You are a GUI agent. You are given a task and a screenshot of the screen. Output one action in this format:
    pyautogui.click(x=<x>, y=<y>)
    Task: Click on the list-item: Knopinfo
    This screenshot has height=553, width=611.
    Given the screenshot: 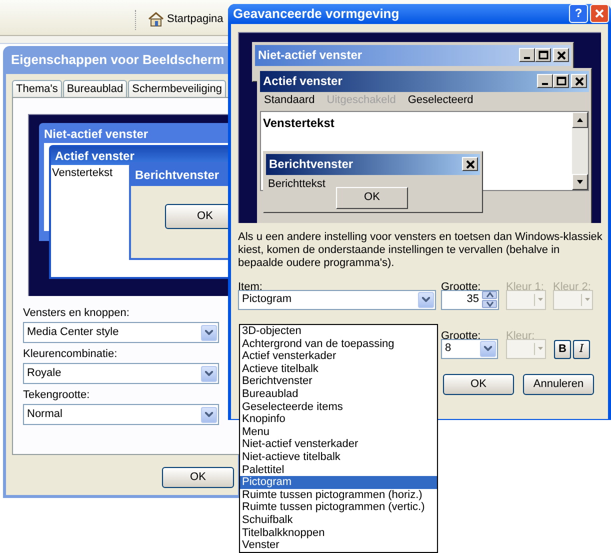 What is the action you would take?
    pyautogui.click(x=338, y=419)
    